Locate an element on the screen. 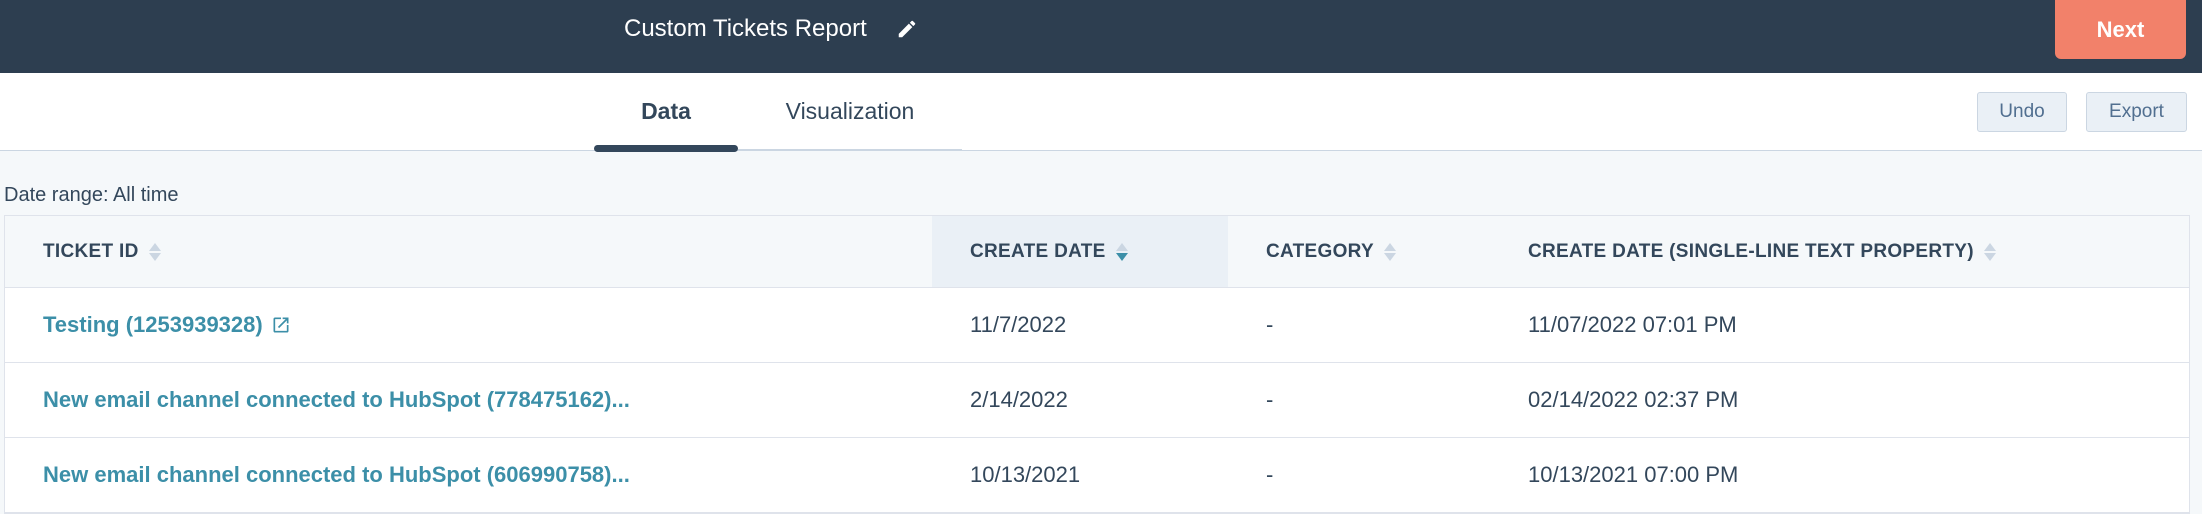  create-date-text-cell: 10/13/2021 07:00 PM is located at coordinates (1633, 474).